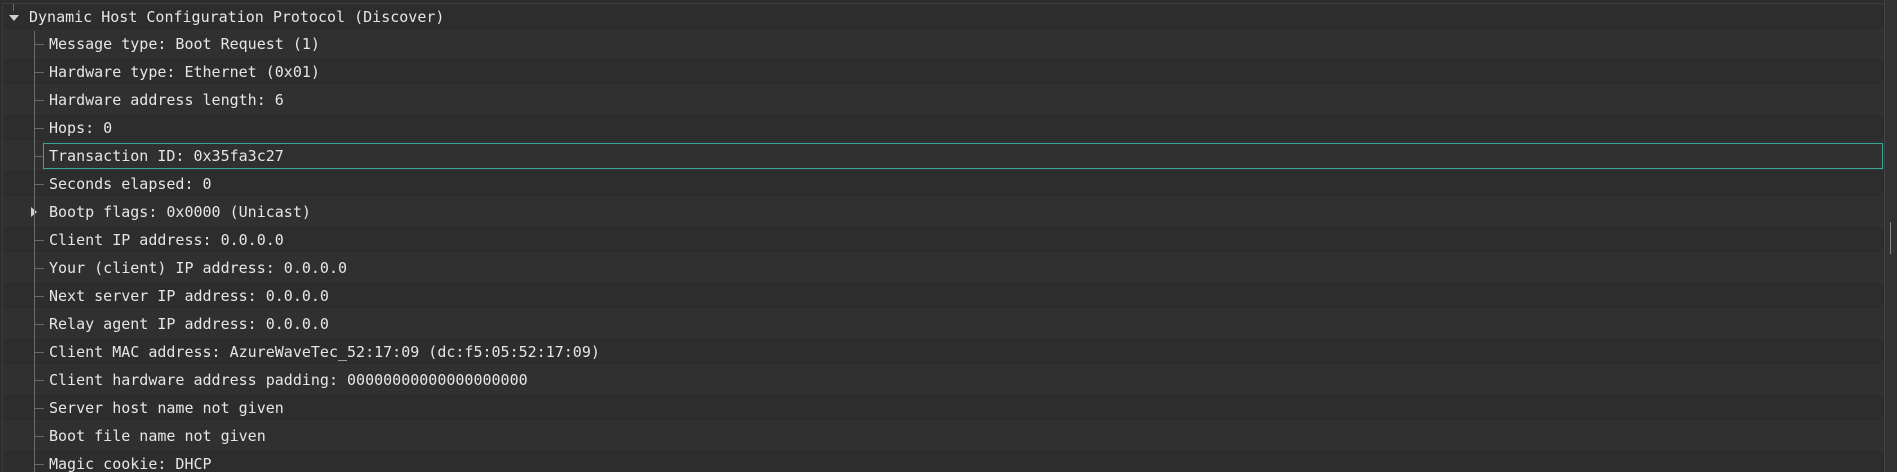 This screenshot has width=1897, height=472. What do you see at coordinates (943, 100) in the screenshot?
I see `tree-node-hardware-address-length: Hardware address length: 6` at bounding box center [943, 100].